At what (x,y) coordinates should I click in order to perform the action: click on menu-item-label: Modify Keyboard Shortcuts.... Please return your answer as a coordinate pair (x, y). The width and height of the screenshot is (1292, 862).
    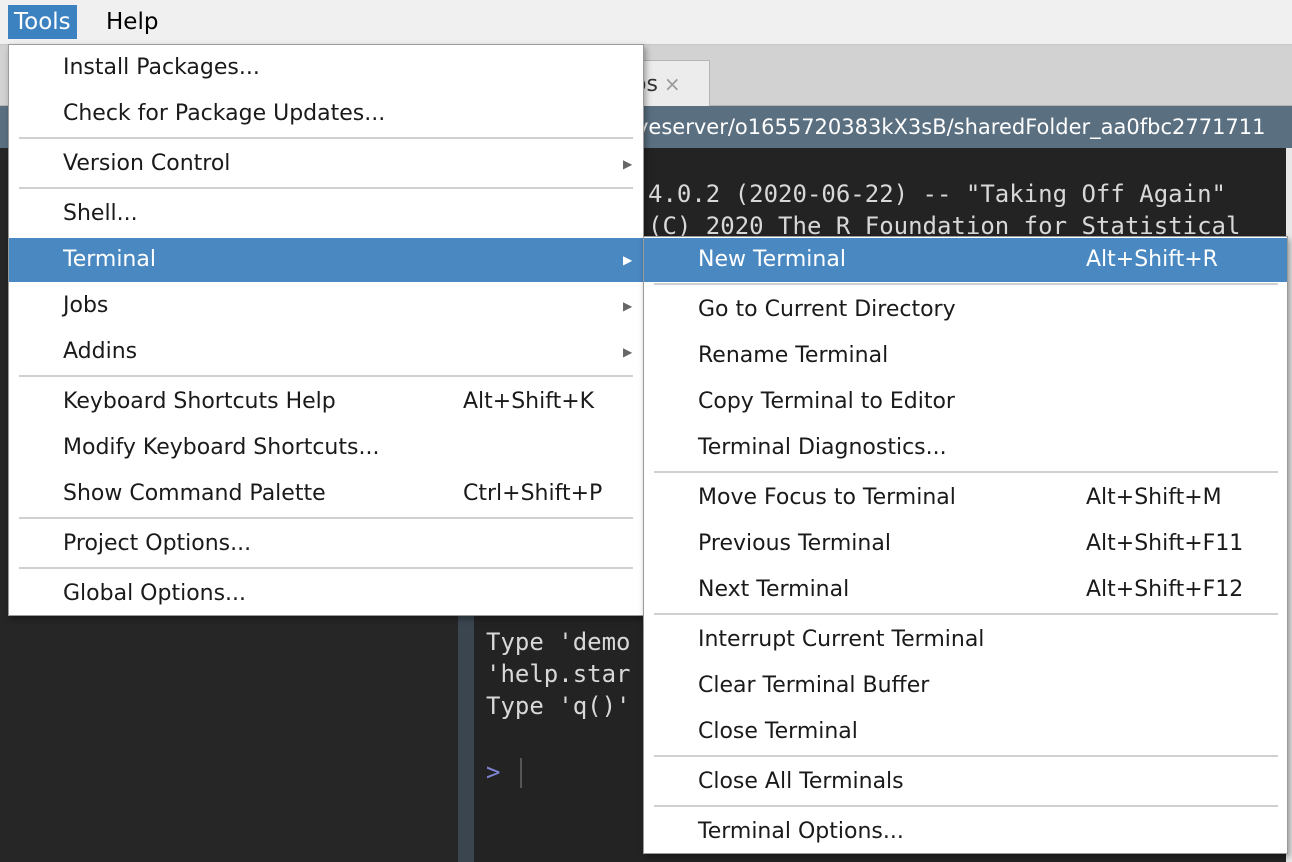
    Looking at the image, I should click on (221, 447).